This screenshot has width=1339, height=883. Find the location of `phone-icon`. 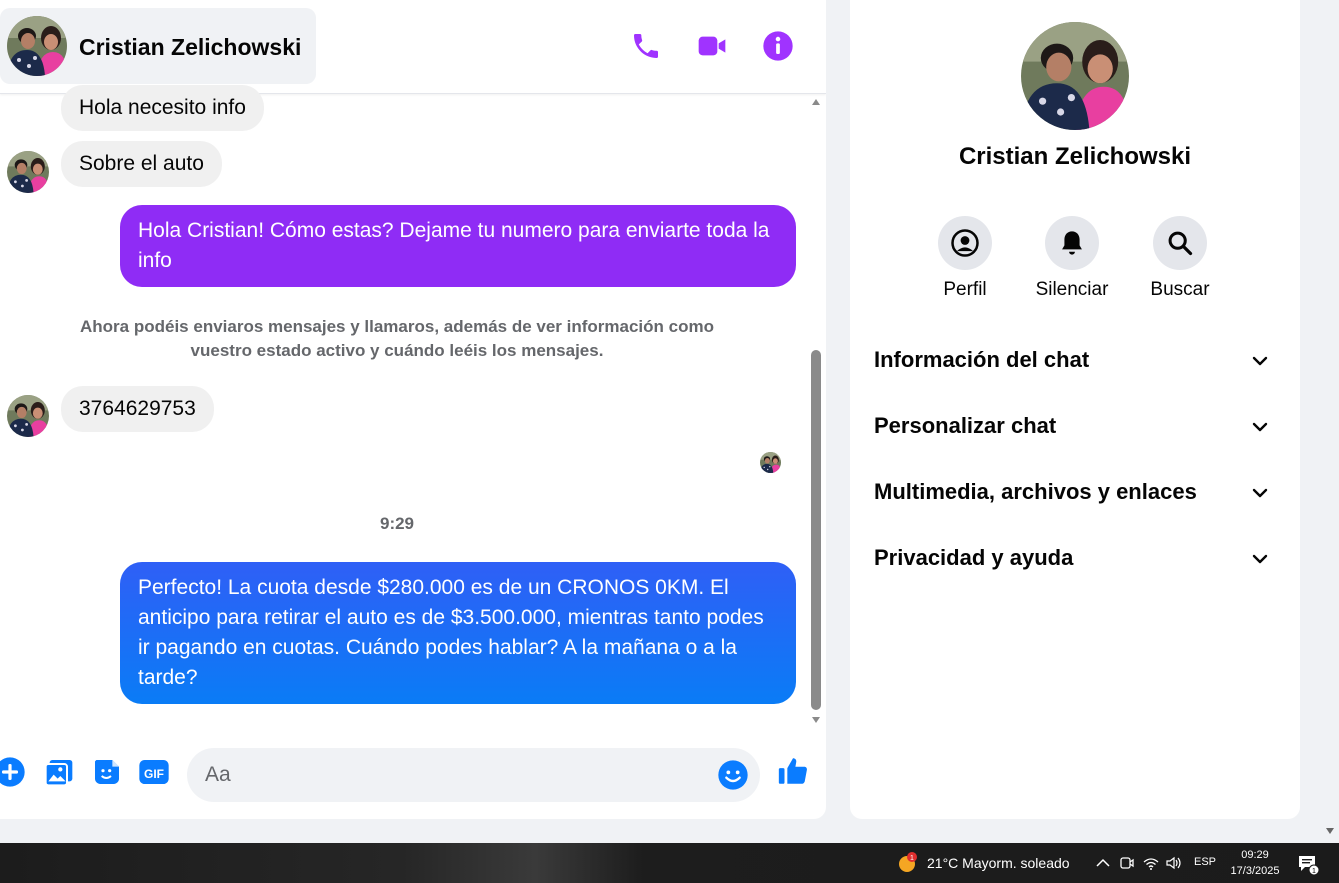

phone-icon is located at coordinates (646, 46).